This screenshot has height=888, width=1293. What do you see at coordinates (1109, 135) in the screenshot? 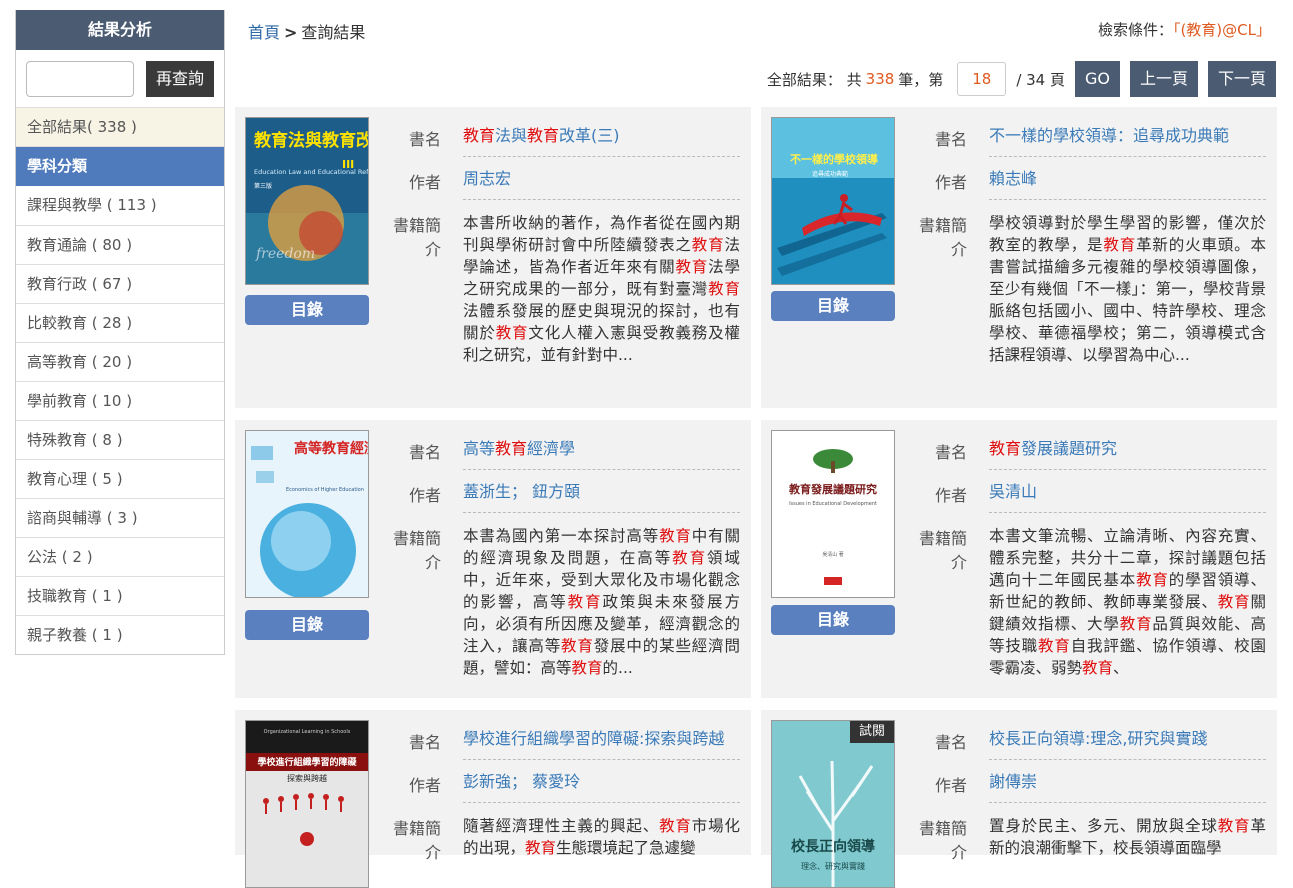
I see `text-segment: 不一樣的學校領導：追尋成功典範` at bounding box center [1109, 135].